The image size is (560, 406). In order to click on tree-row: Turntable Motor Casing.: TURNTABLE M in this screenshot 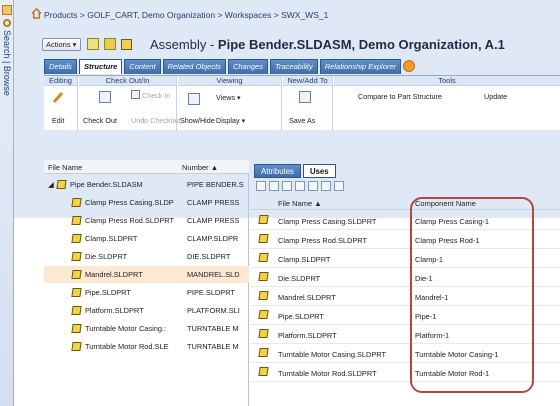, I will do `click(146, 328)`.